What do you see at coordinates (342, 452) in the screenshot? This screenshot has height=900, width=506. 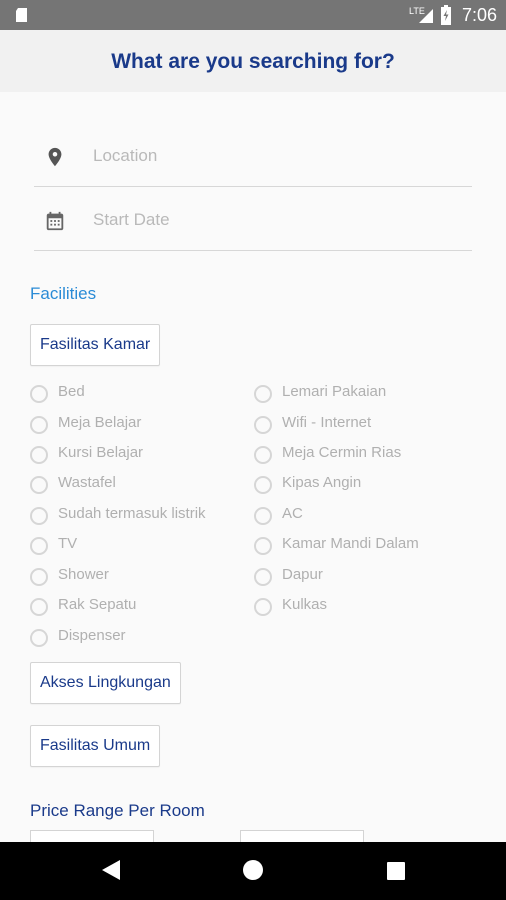 I see `facility-option-label: Meja Cermin Rias` at bounding box center [342, 452].